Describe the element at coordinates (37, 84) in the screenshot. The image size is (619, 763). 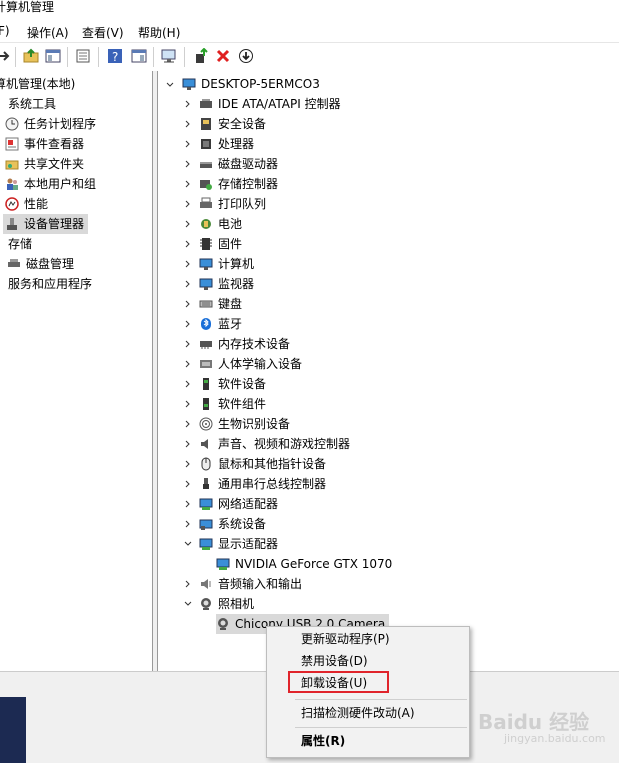
I see `tree-item-computer-management: 算机管理(本地)` at that location.